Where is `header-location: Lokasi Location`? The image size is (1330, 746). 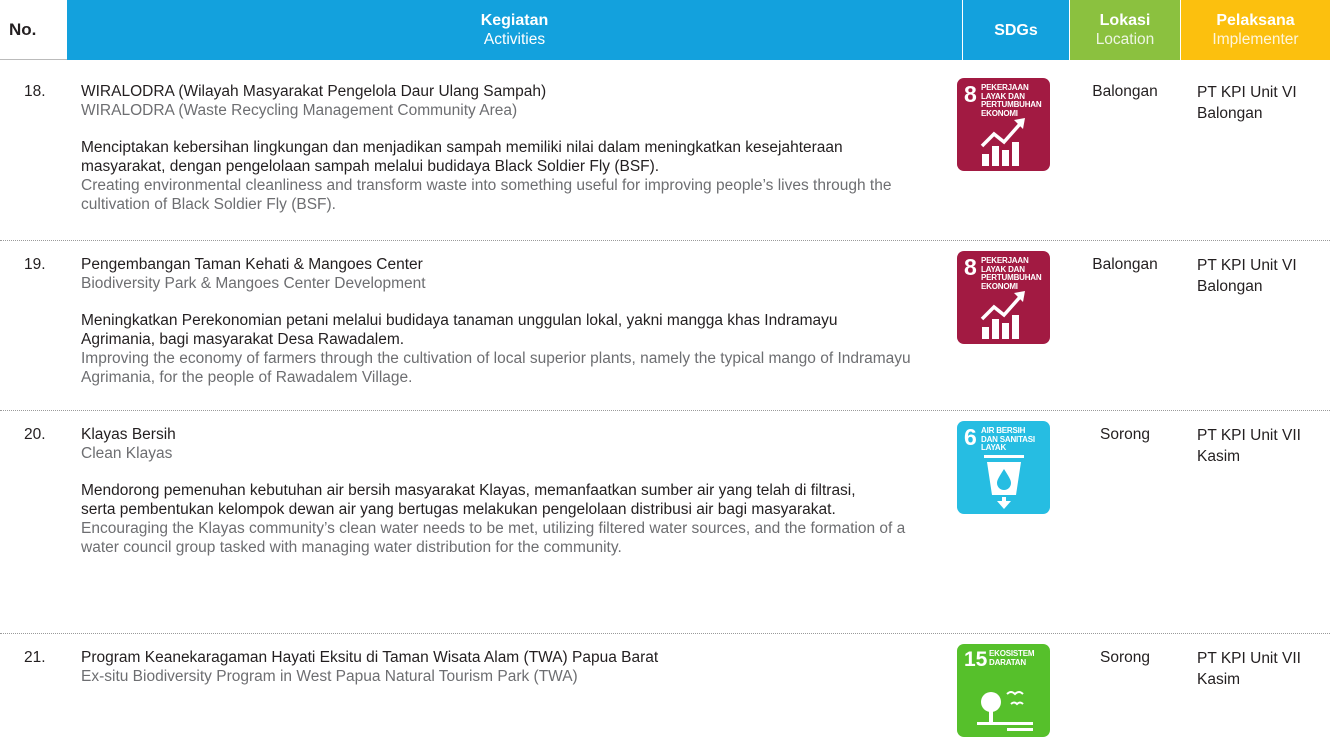
header-location: Lokasi Location is located at coordinates (1125, 30).